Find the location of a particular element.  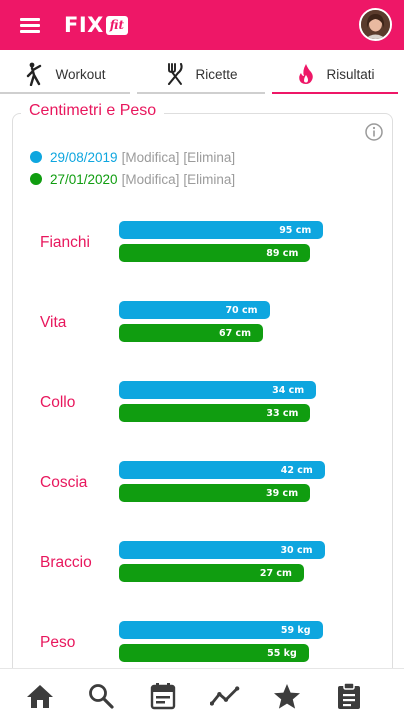

star-icon is located at coordinates (287, 696).